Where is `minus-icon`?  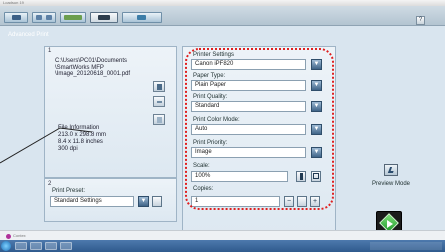 minus-icon is located at coordinates (159, 102).